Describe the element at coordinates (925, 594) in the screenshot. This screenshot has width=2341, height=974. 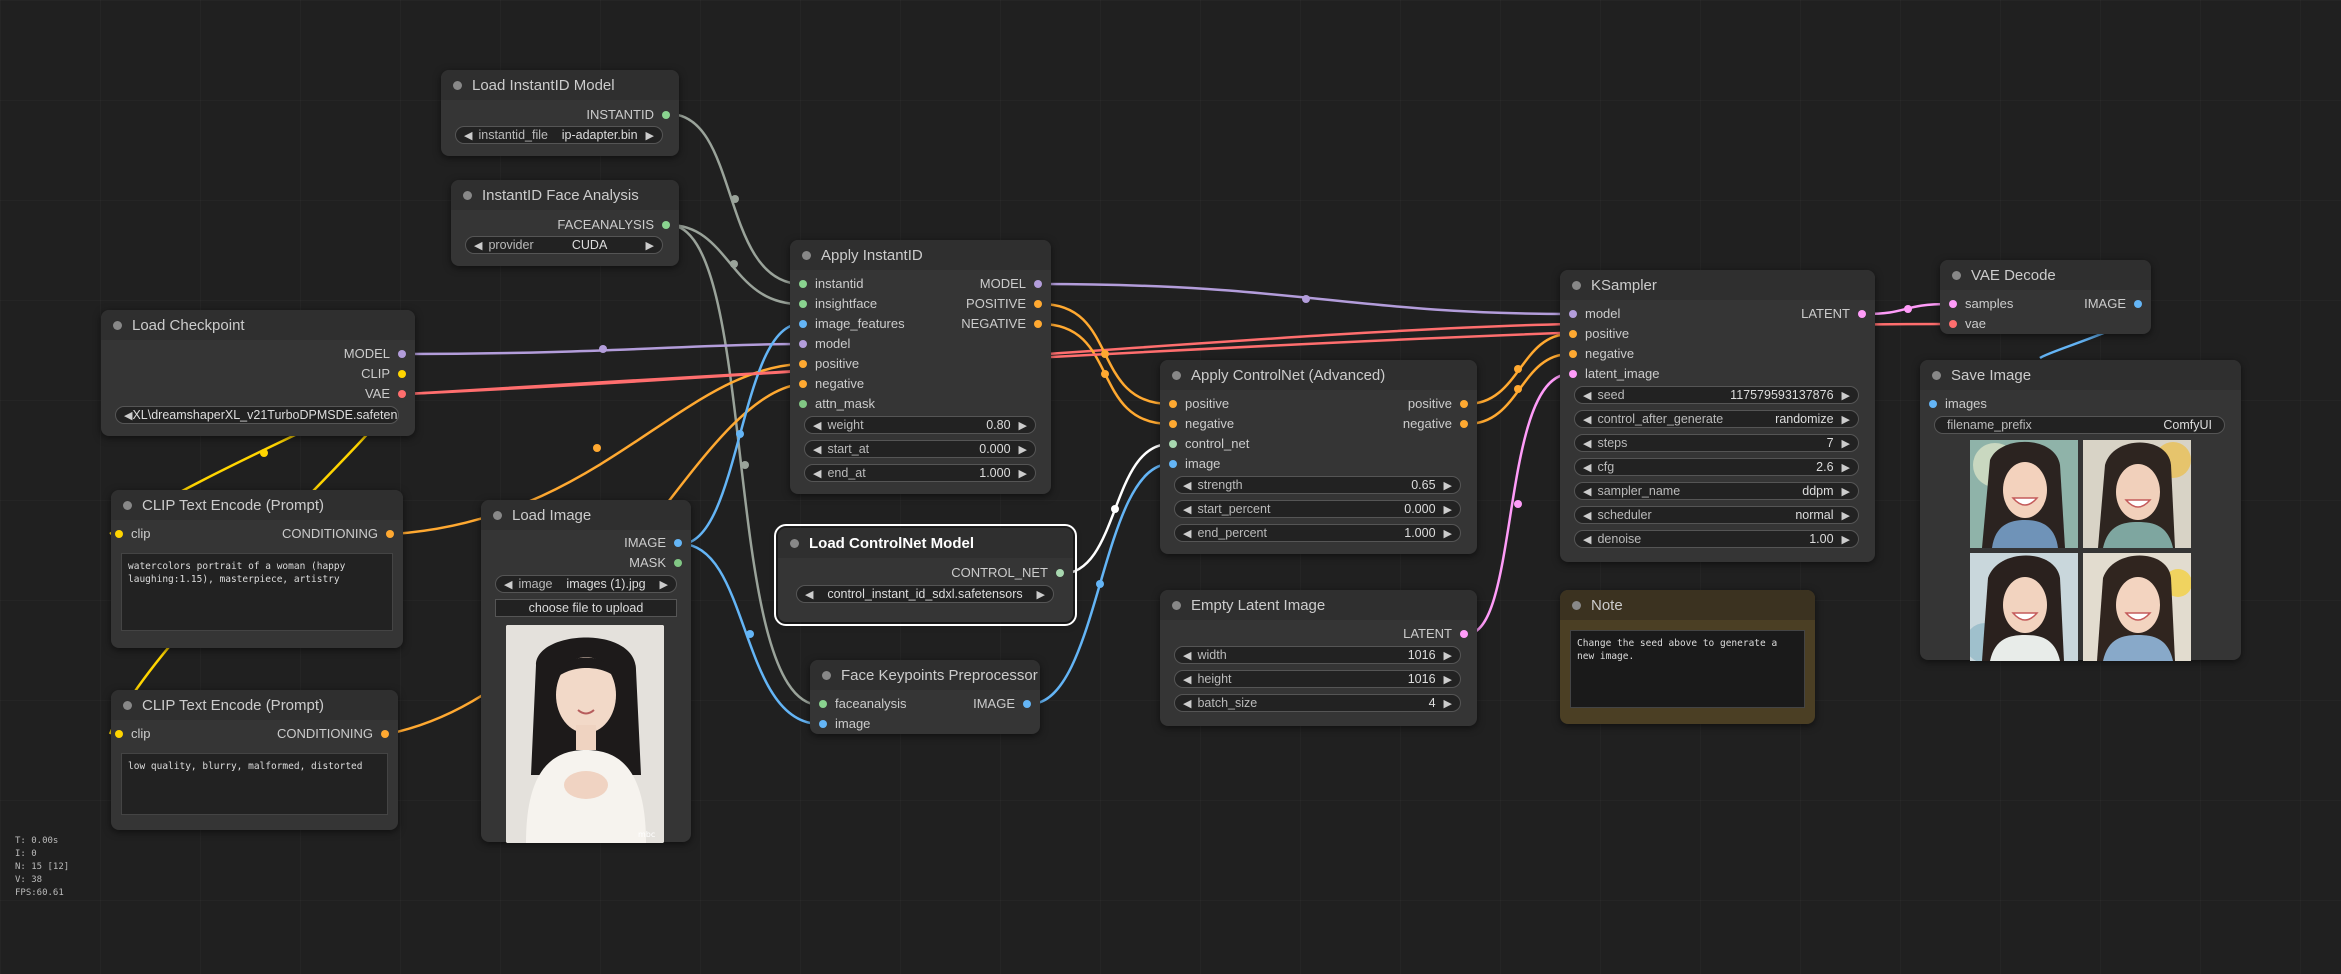
I see `control-net-combo: ◀ control_instant_id_sdxl.safetensors ▶` at that location.